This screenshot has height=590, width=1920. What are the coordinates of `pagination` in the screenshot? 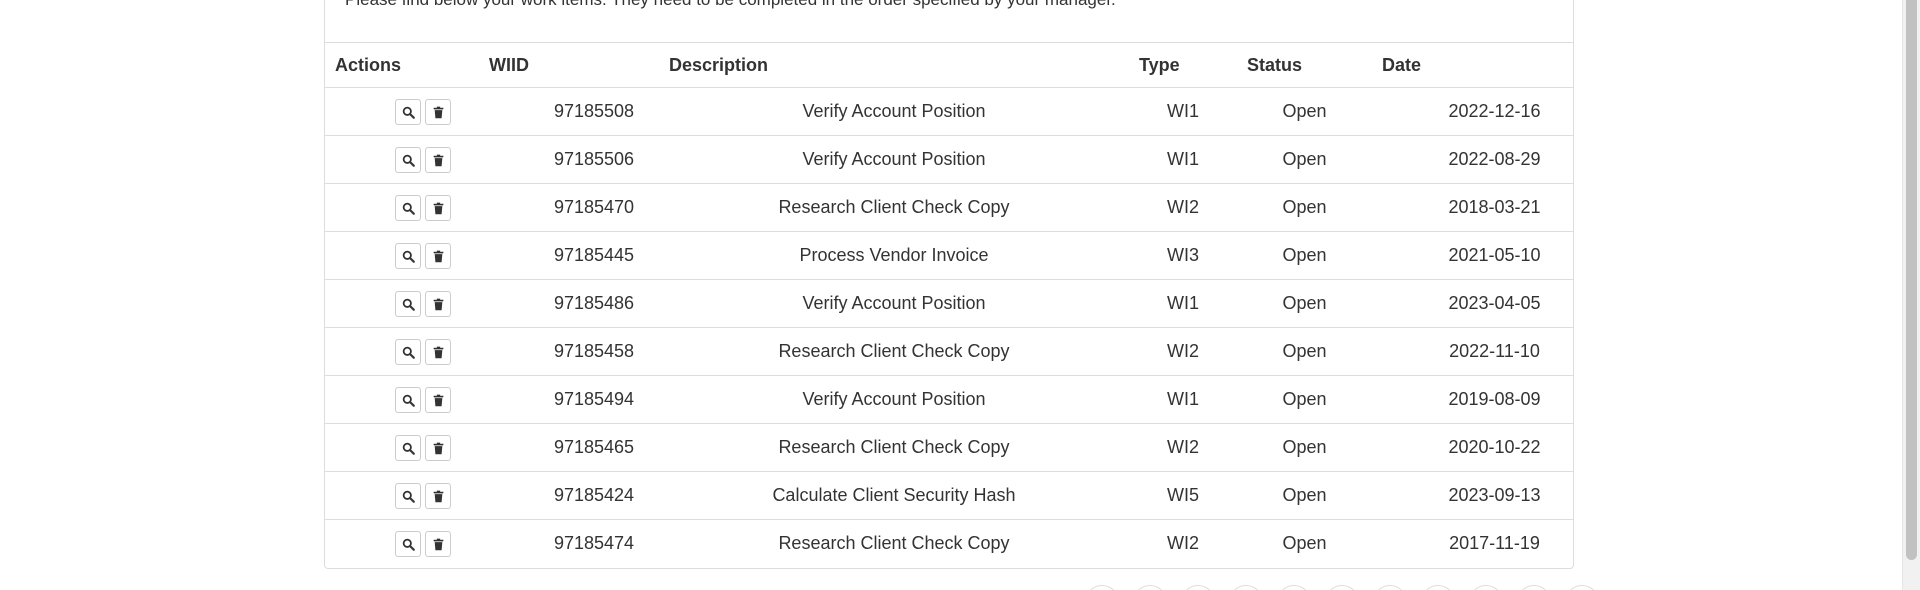 It's located at (1342, 587).